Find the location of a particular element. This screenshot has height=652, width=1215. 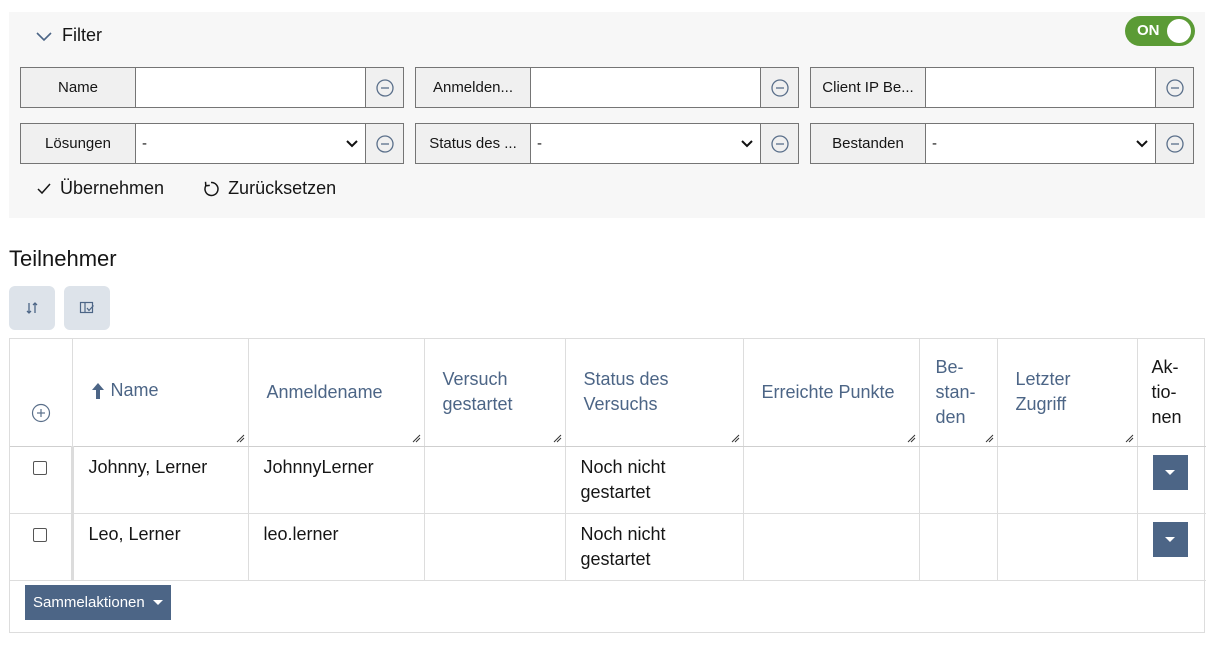

filter-name-label: Name is located at coordinates (78, 87).